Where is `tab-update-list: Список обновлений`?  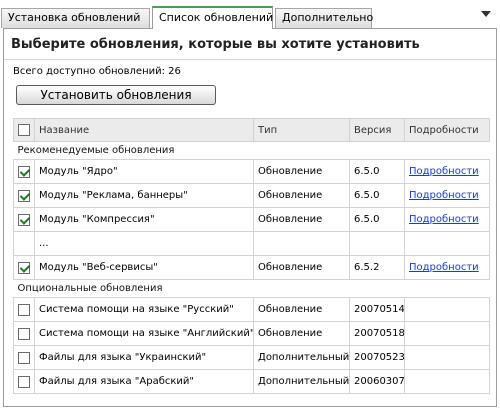 tab-update-list: Список обновлений is located at coordinates (212, 17).